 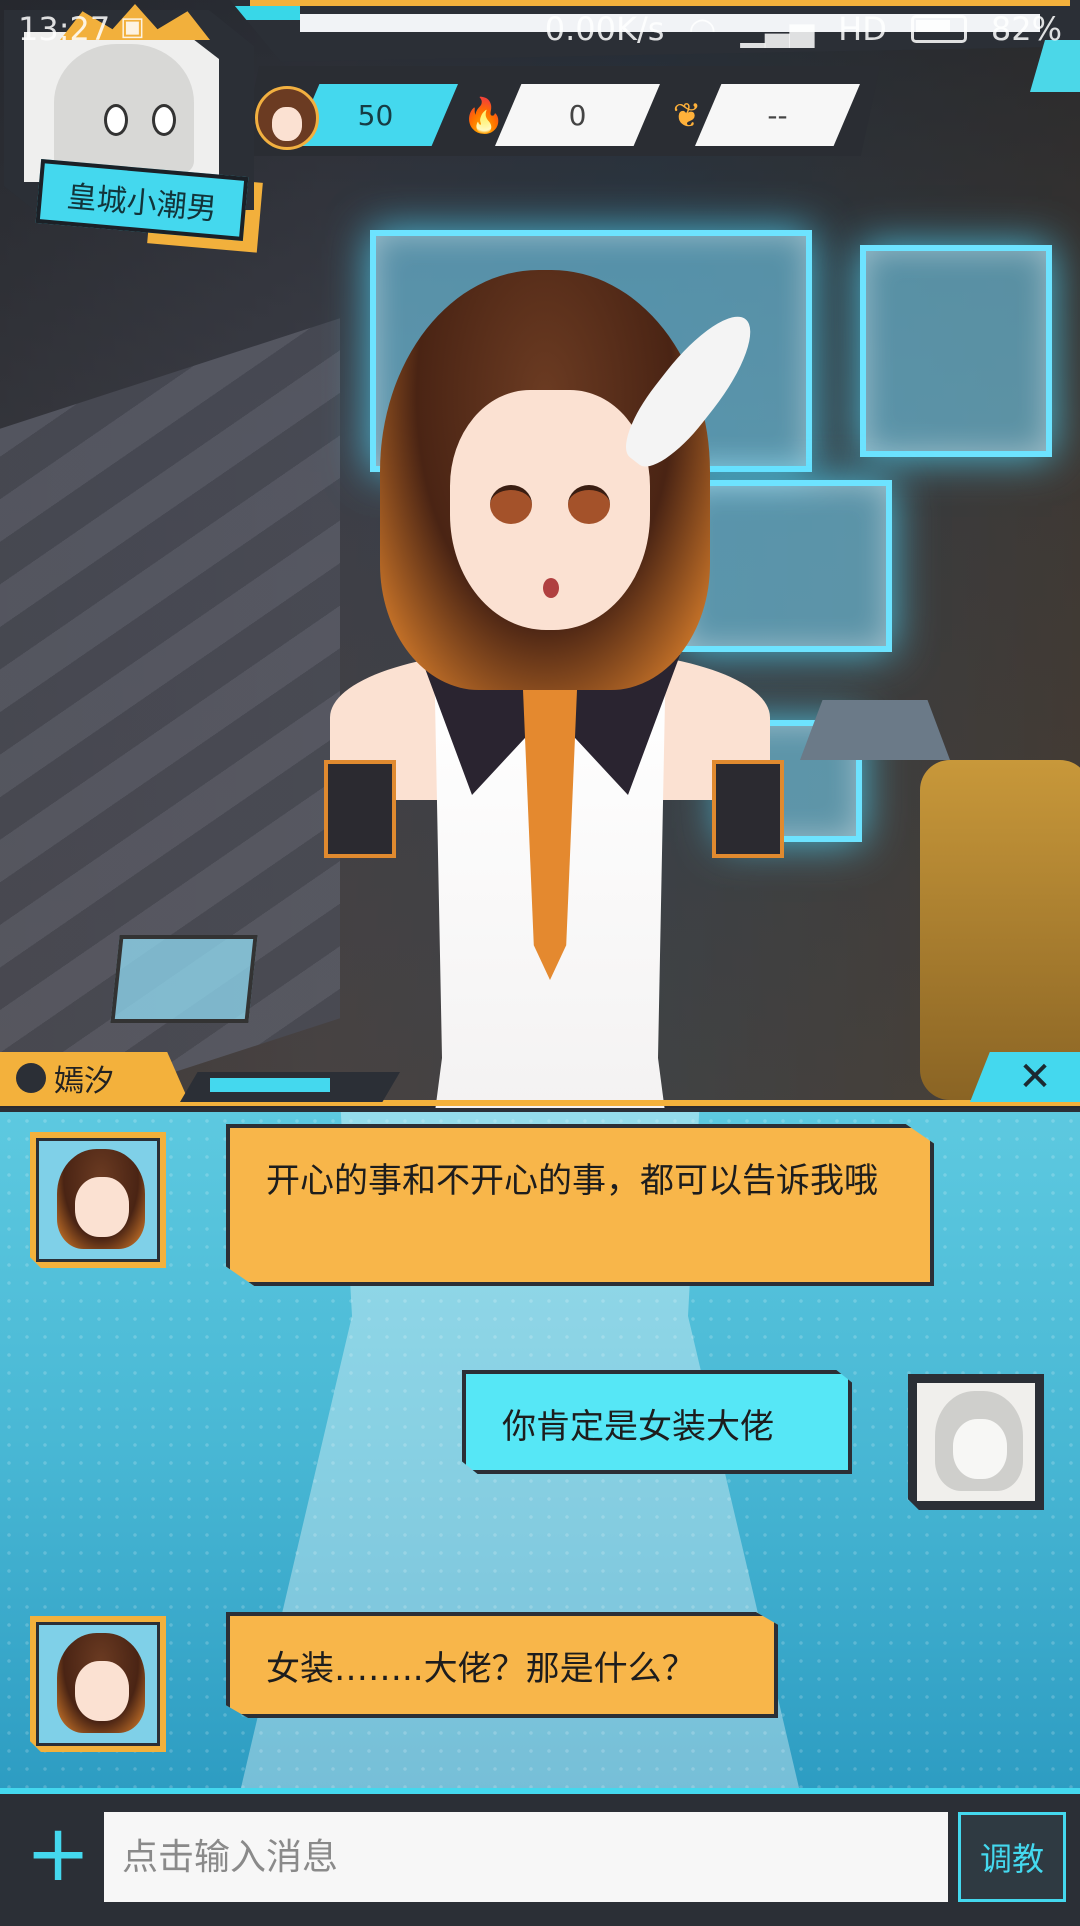 I want to click on battery-icon, so click(x=938, y=29).